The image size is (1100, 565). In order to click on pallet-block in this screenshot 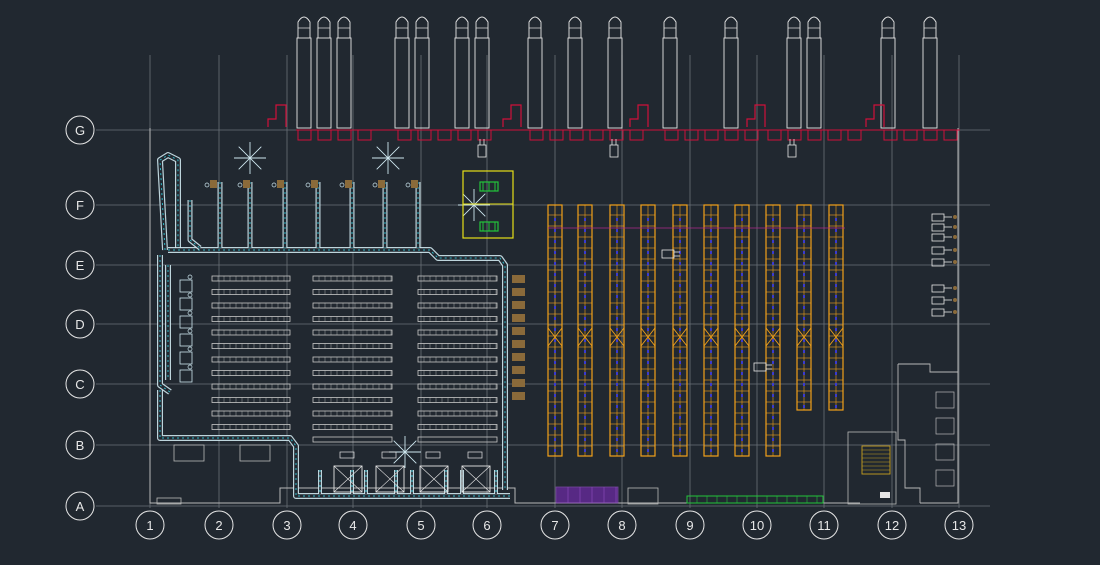, I will do `click(518, 383)`.